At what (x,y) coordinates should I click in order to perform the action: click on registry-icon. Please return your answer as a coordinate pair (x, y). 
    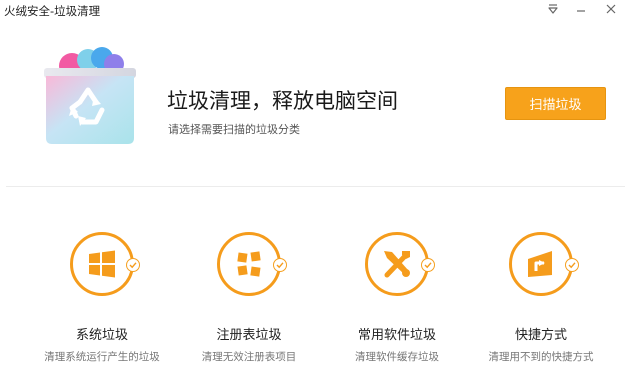
    Looking at the image, I should click on (249, 264).